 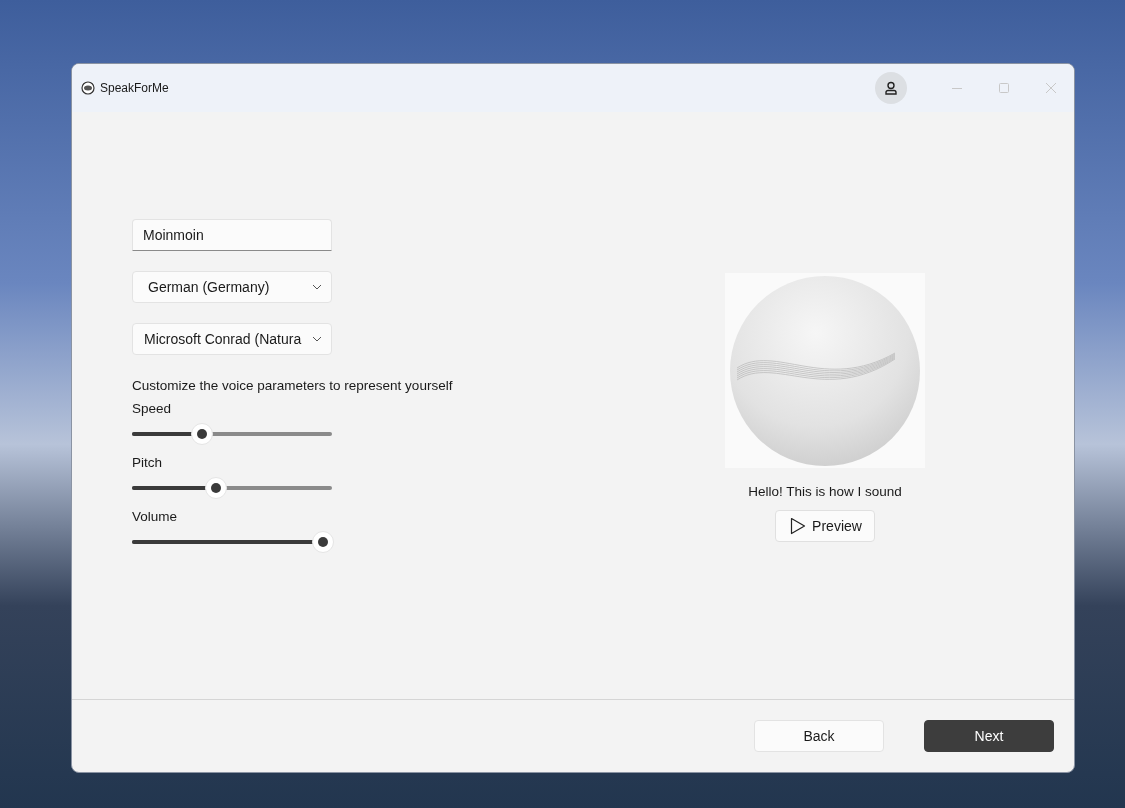 I want to click on back-button: Back, so click(x=819, y=736).